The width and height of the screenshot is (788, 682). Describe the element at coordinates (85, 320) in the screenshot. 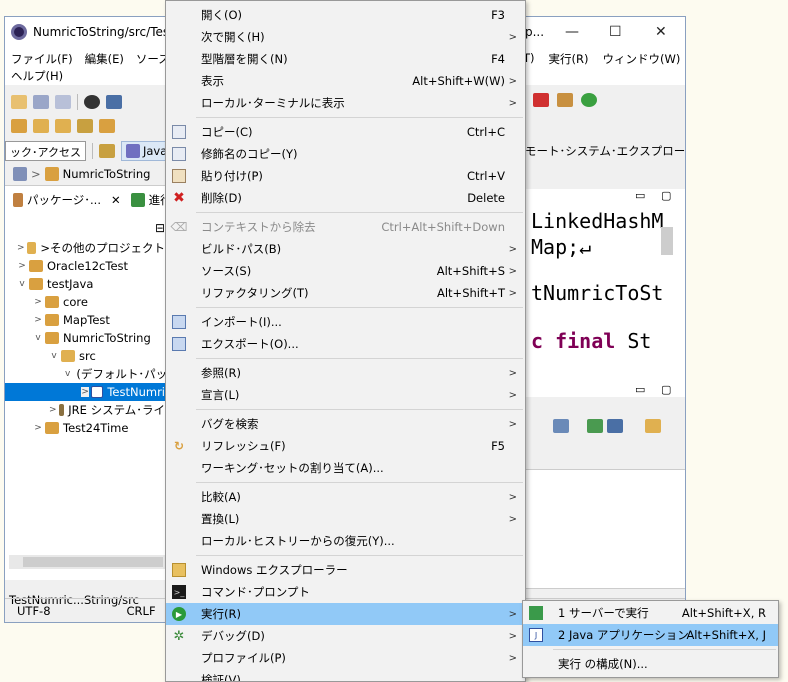

I see `tree-item: > MapTest` at that location.